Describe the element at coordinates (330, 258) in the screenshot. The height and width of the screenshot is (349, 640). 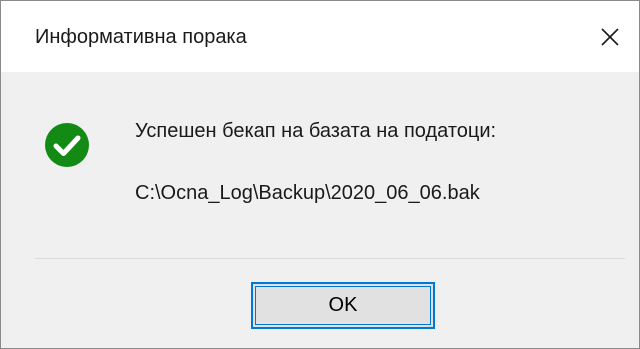
I see `divider` at that location.